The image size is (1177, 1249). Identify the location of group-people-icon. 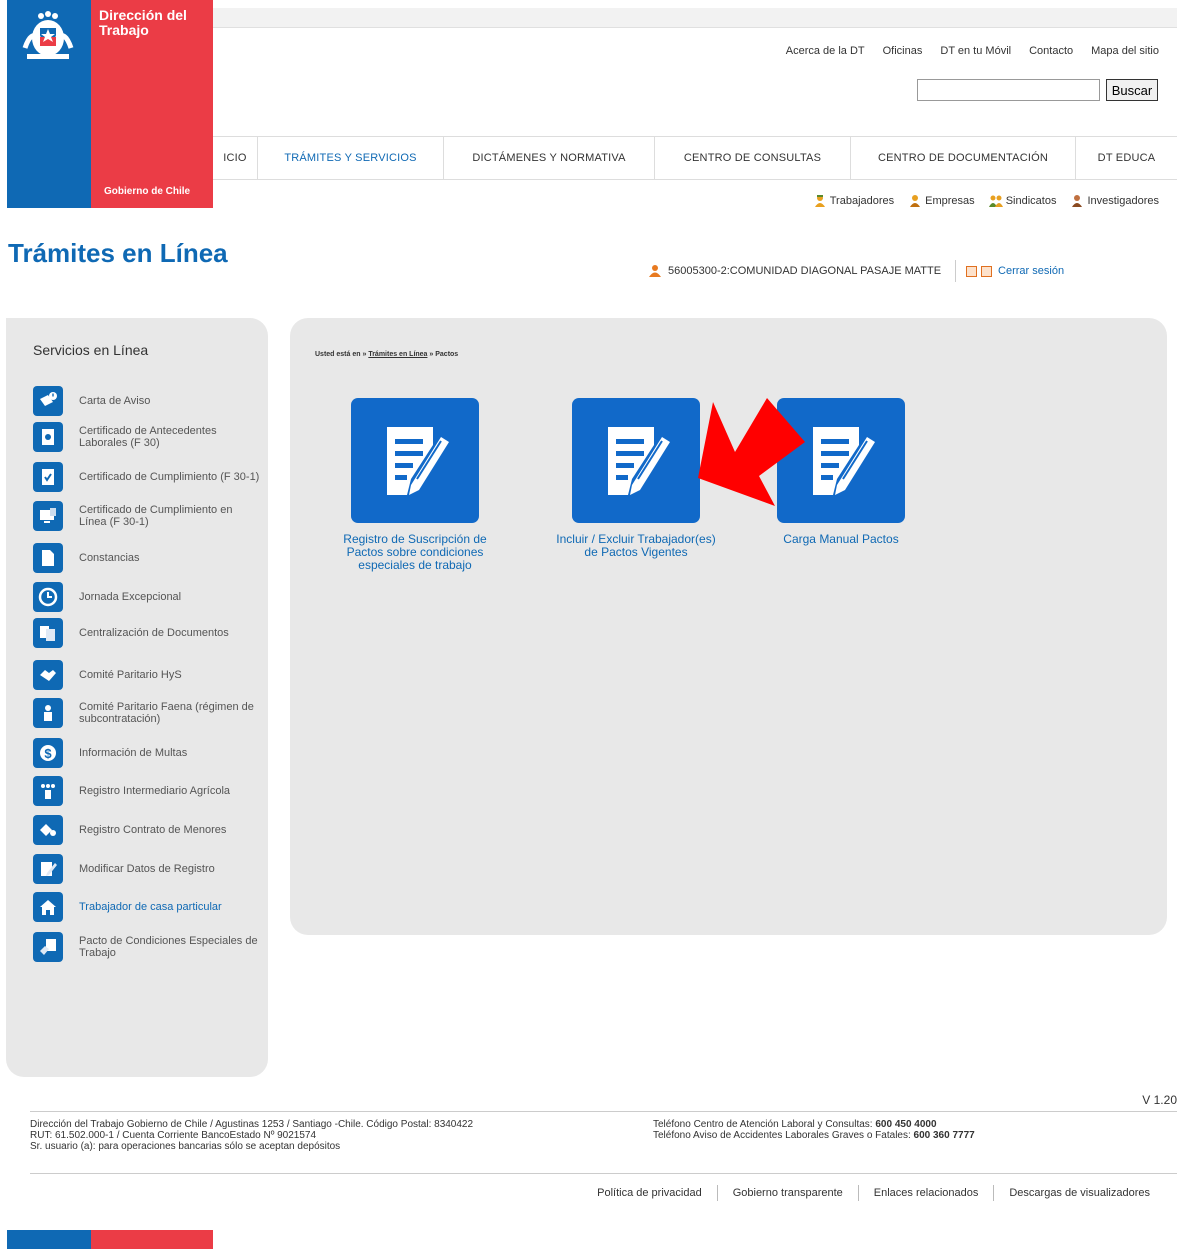
(995, 201).